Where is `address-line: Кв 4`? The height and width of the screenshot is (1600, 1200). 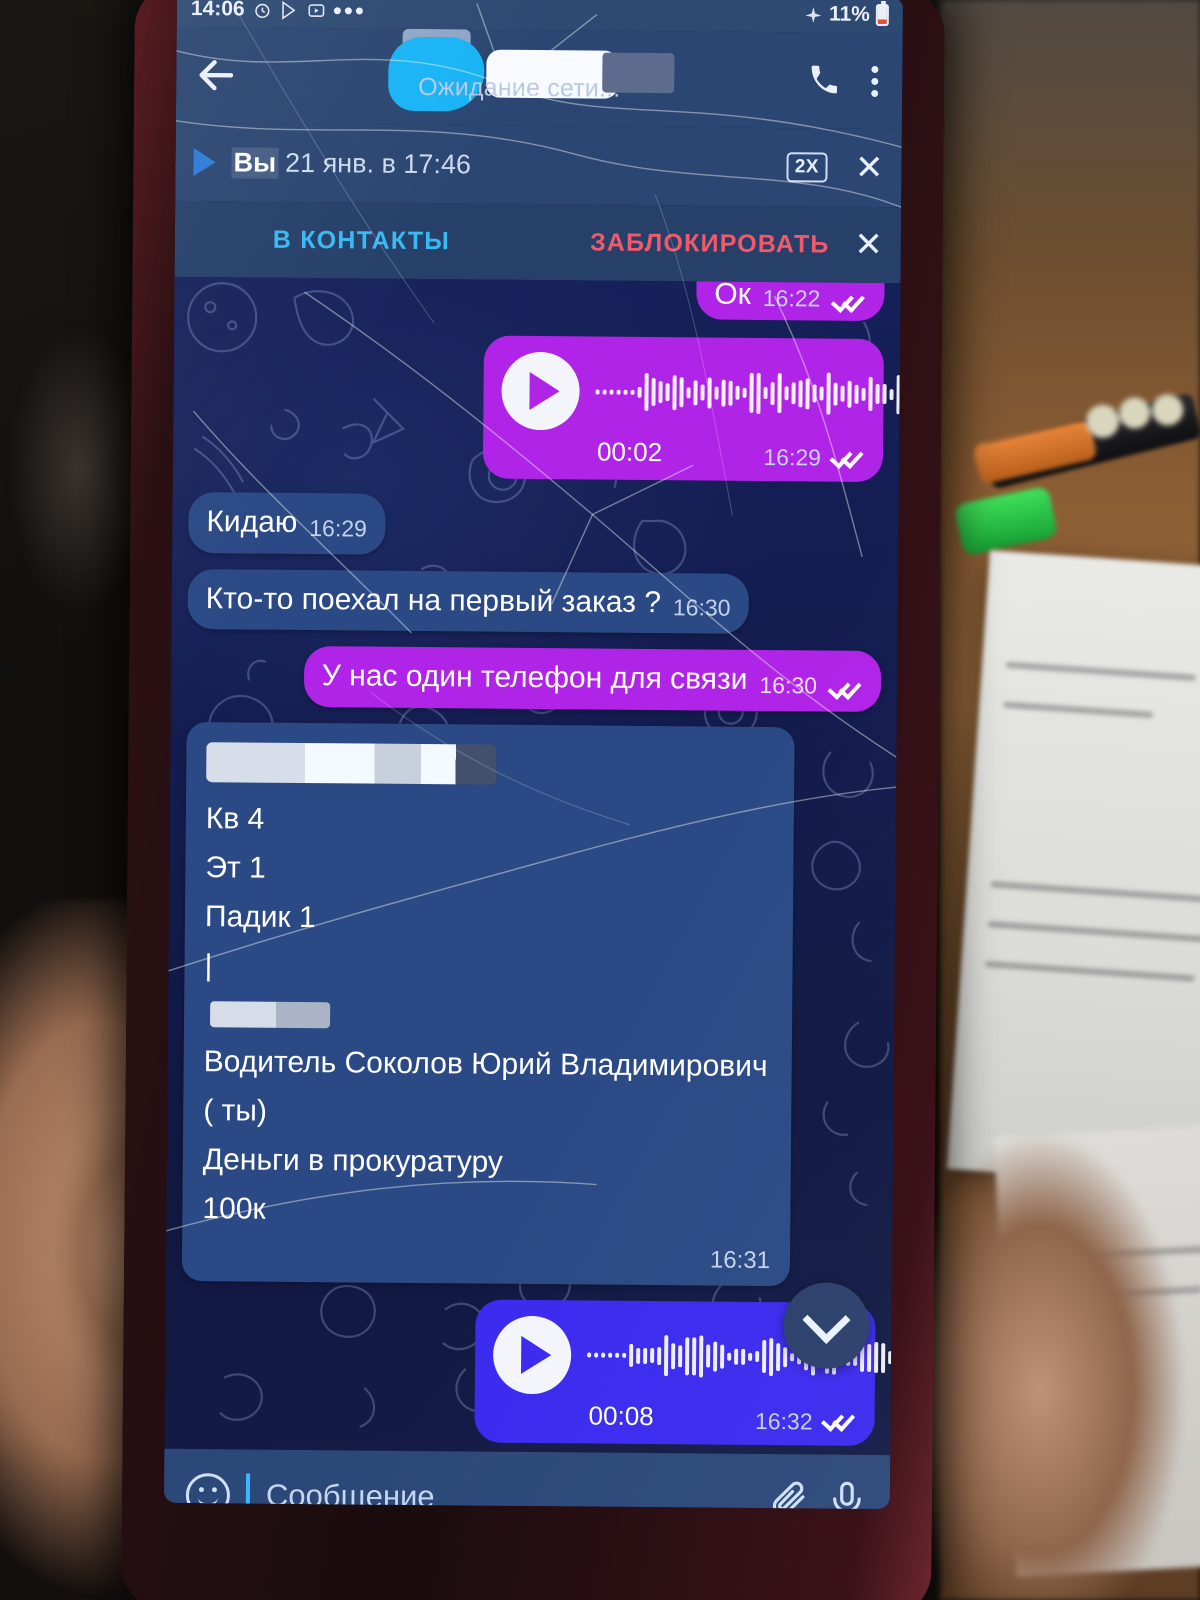 address-line: Кв 4 is located at coordinates (235, 818).